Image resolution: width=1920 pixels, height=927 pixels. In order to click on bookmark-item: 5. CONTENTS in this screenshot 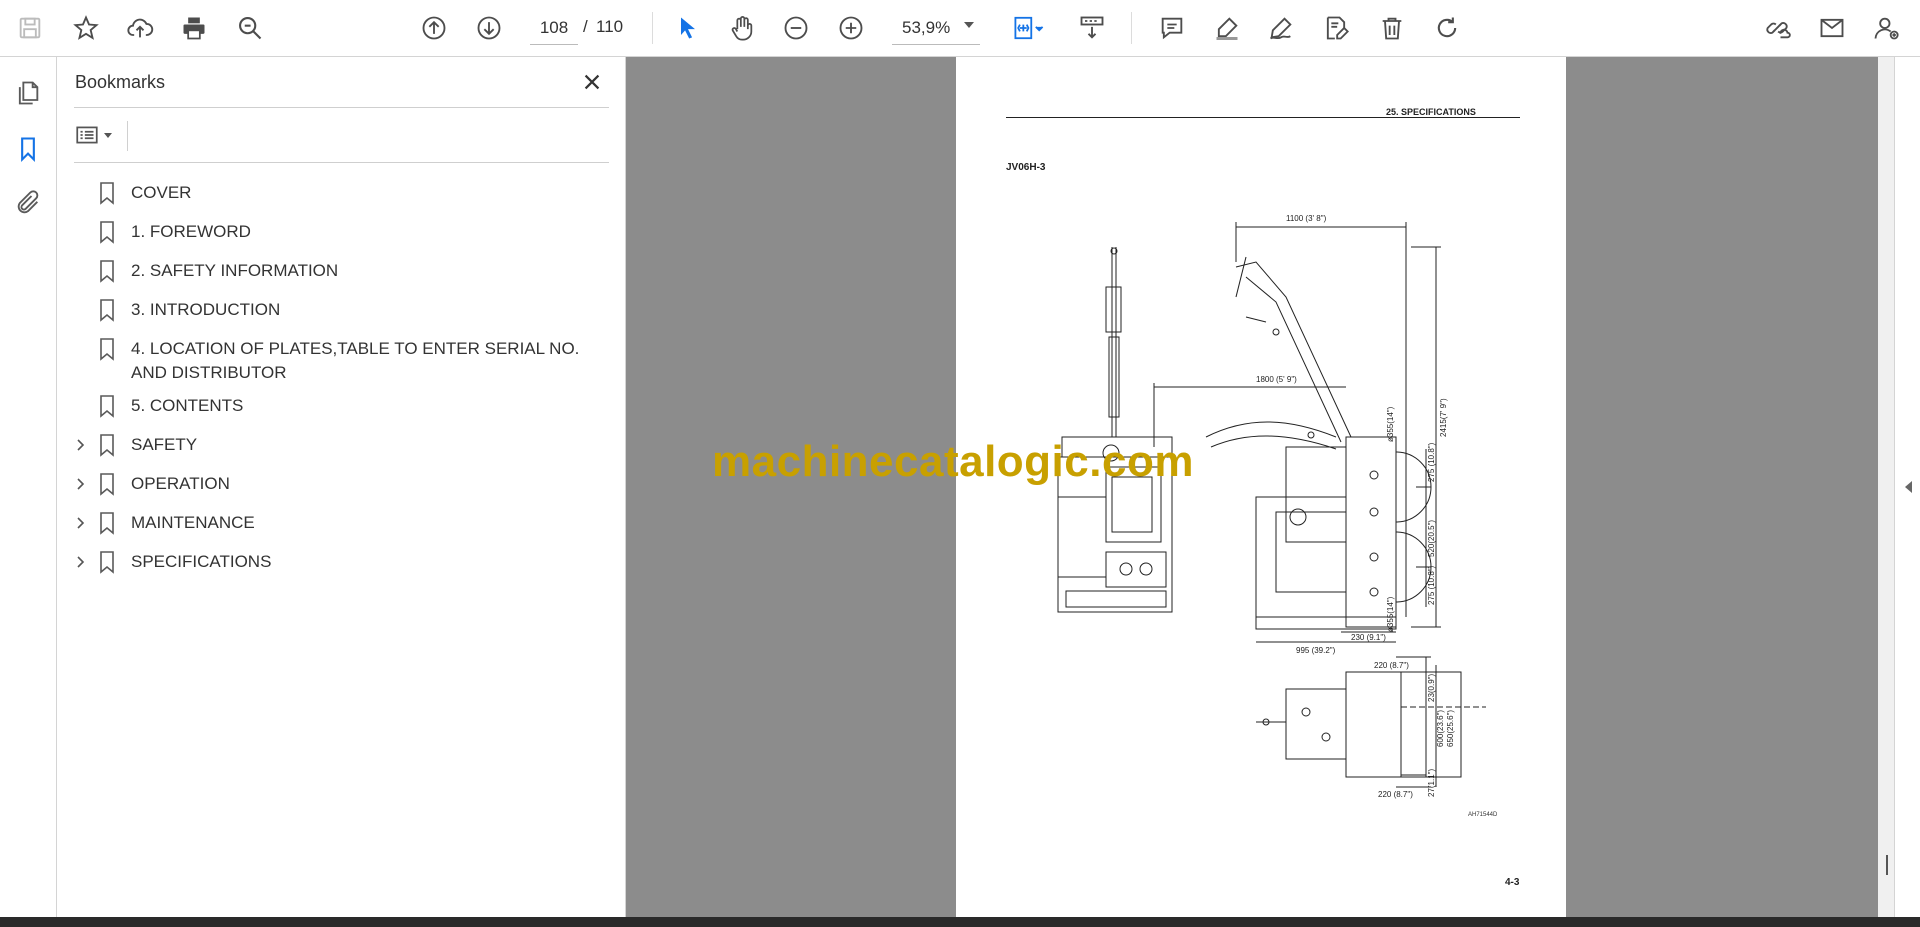, I will do `click(341, 405)`.